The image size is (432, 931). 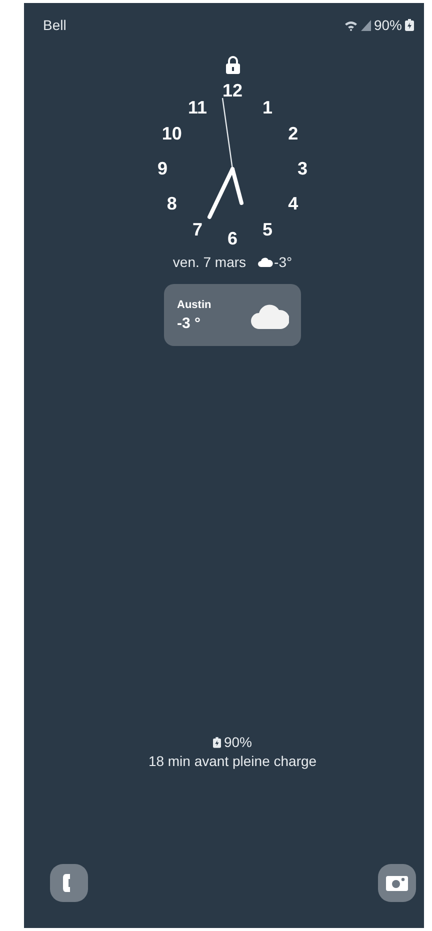 What do you see at coordinates (351, 25) in the screenshot?
I see `wifi-icon` at bounding box center [351, 25].